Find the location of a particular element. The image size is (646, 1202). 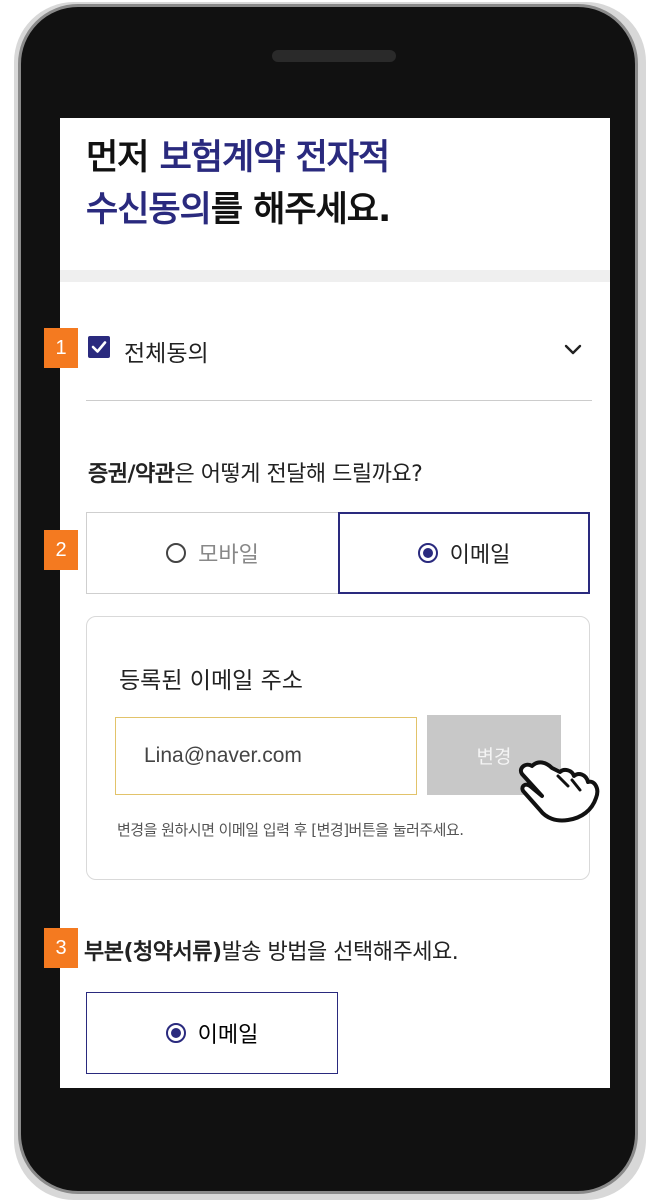

step-badge: 3 is located at coordinates (61, 948).